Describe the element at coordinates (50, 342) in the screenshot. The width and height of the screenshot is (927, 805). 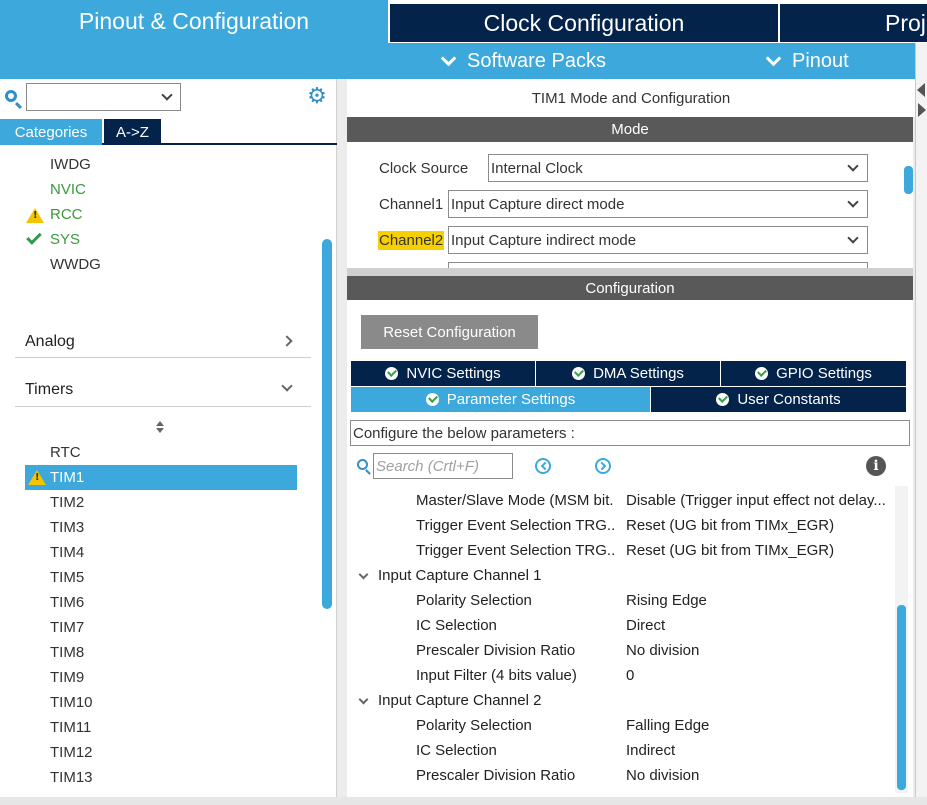
I see `section-analog: Analog` at that location.